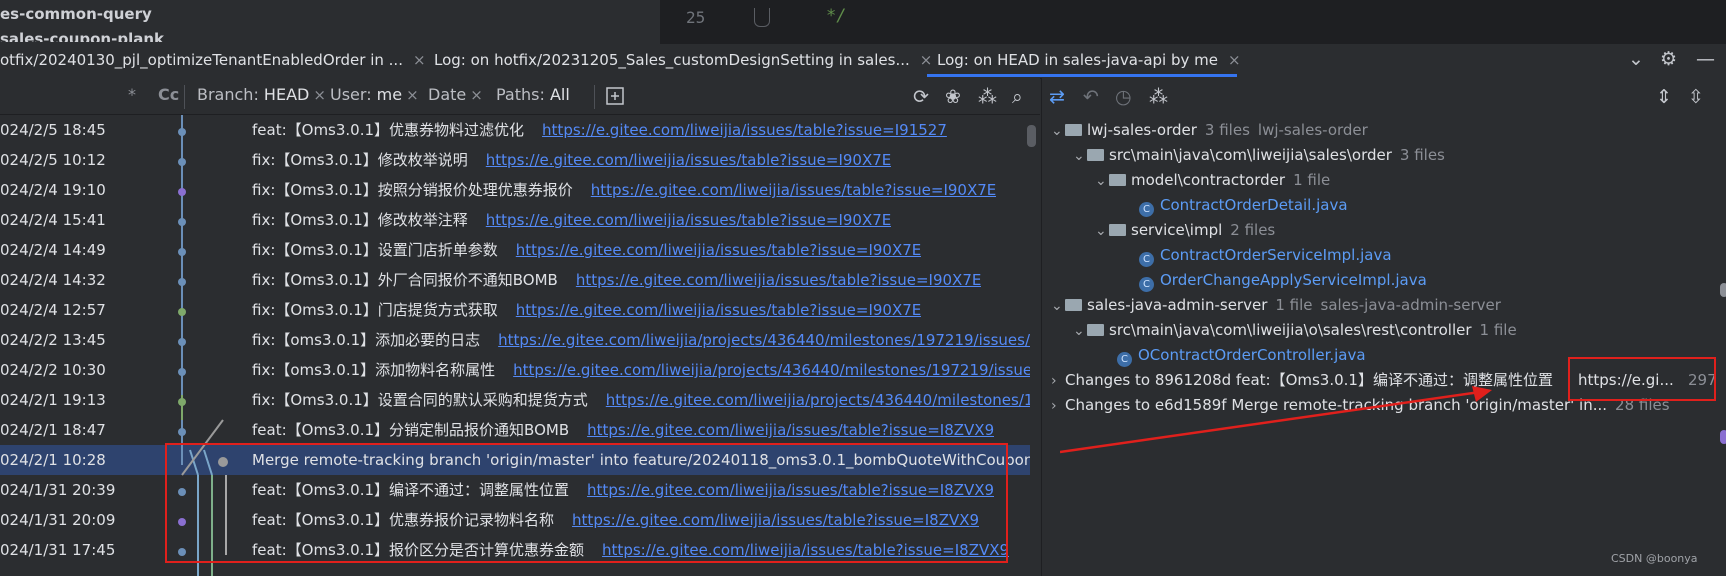 The width and height of the screenshot is (1726, 576). Describe the element at coordinates (1705, 59) in the screenshot. I see `minimize-icon: —` at that location.